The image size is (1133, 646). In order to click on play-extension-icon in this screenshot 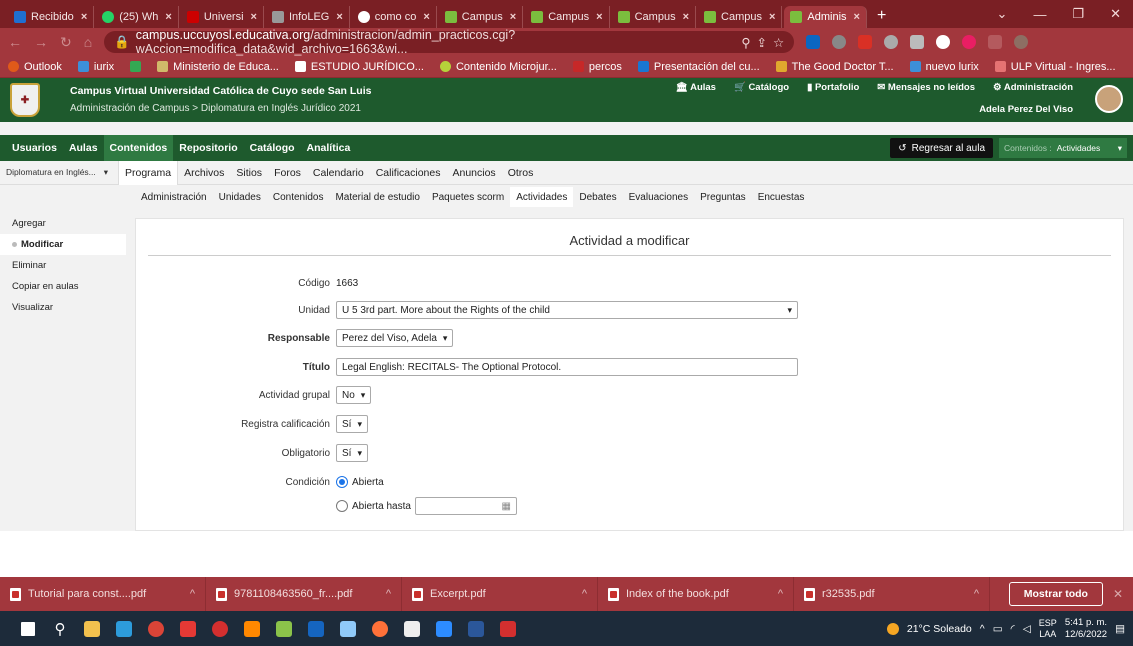, I will do `click(969, 42)`.